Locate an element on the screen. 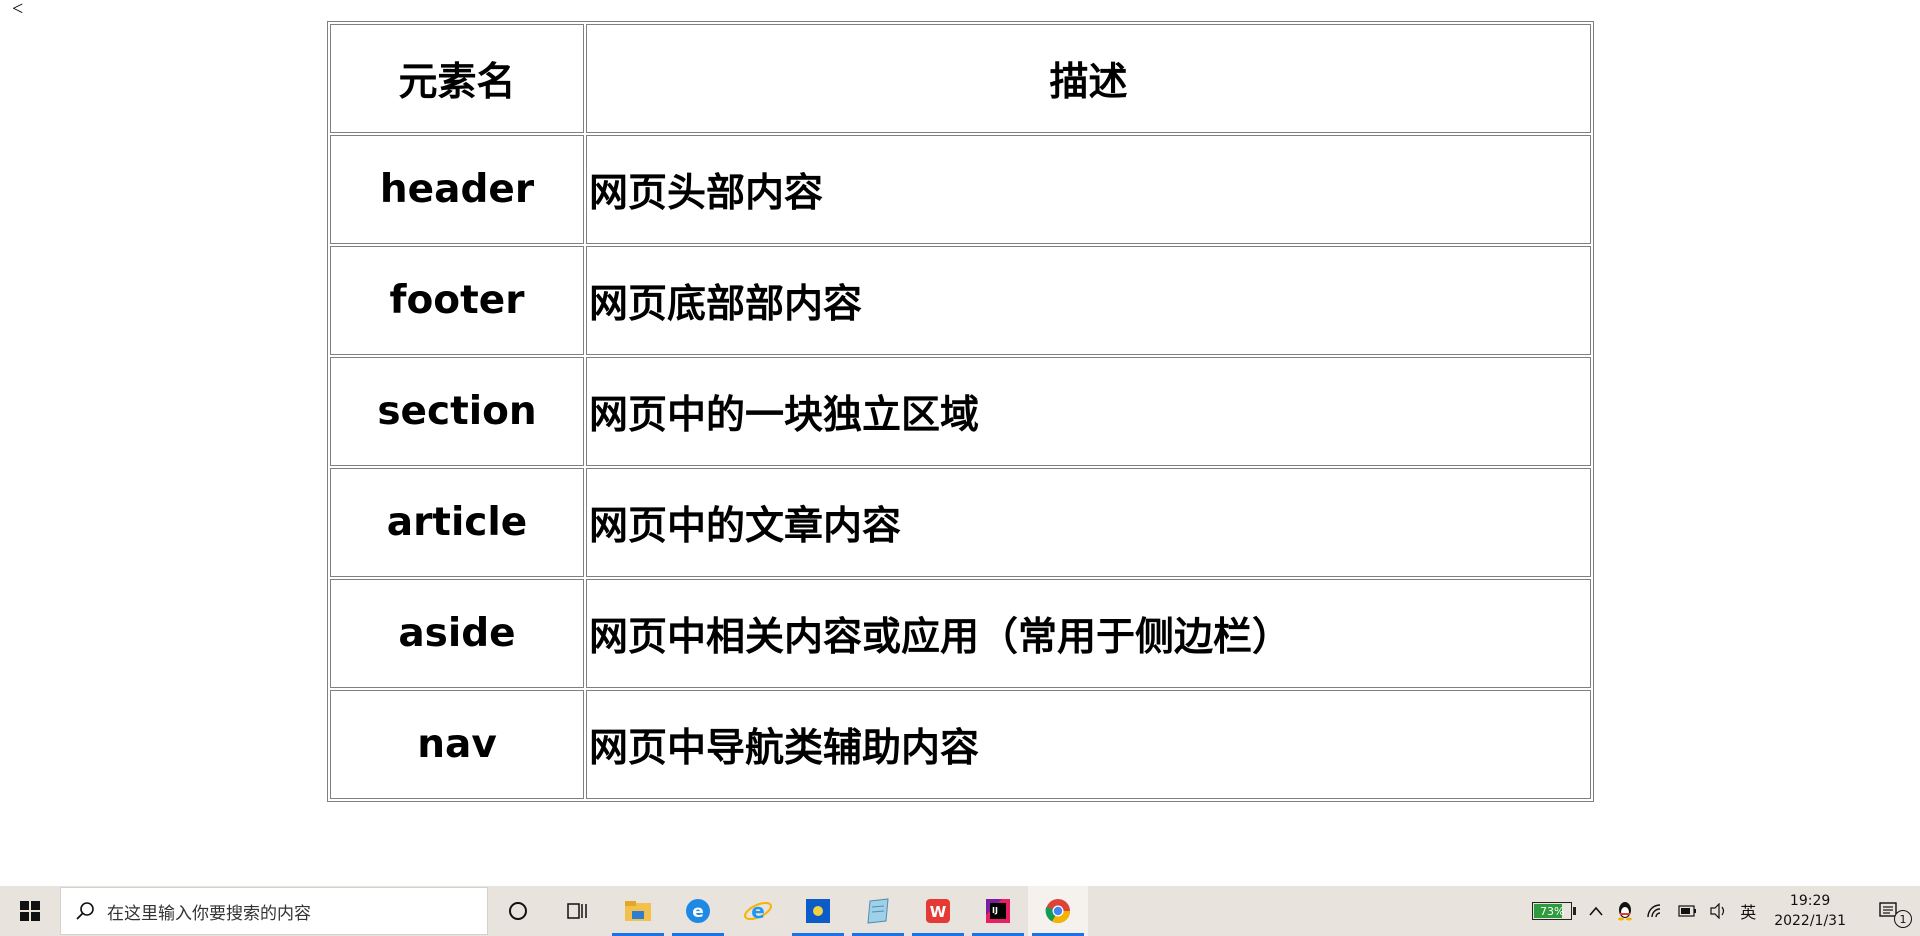  notepad-icon is located at coordinates (878, 911).